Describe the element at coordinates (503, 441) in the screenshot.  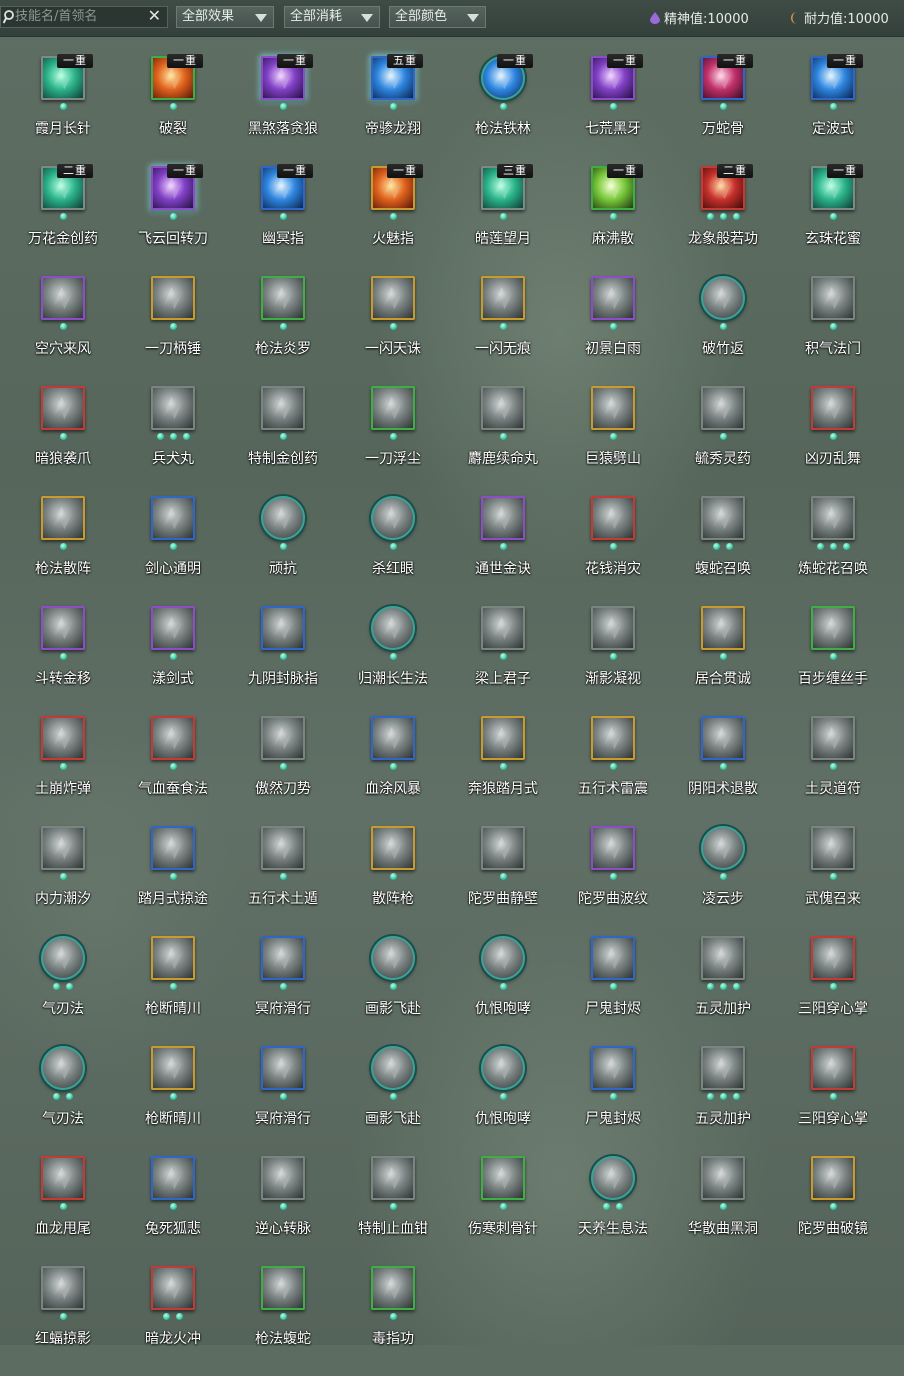
I see `skill-slot: 麝鹿续命丸` at that location.